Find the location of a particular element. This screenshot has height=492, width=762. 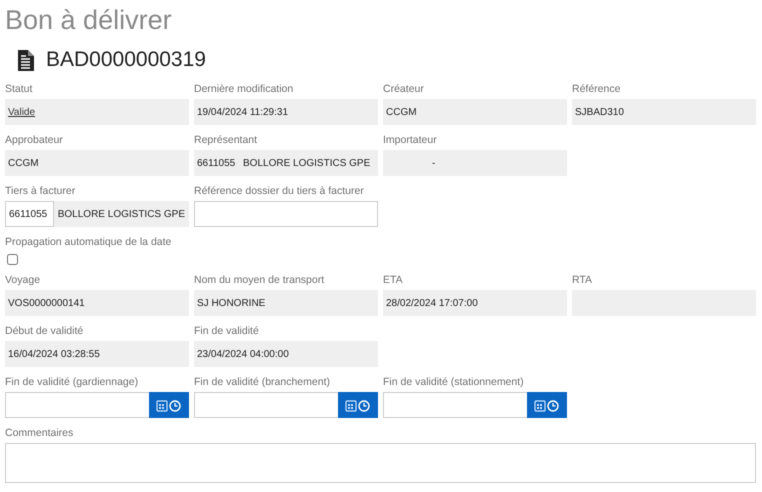

readonly-field: SJ HONORINE is located at coordinates (286, 303).